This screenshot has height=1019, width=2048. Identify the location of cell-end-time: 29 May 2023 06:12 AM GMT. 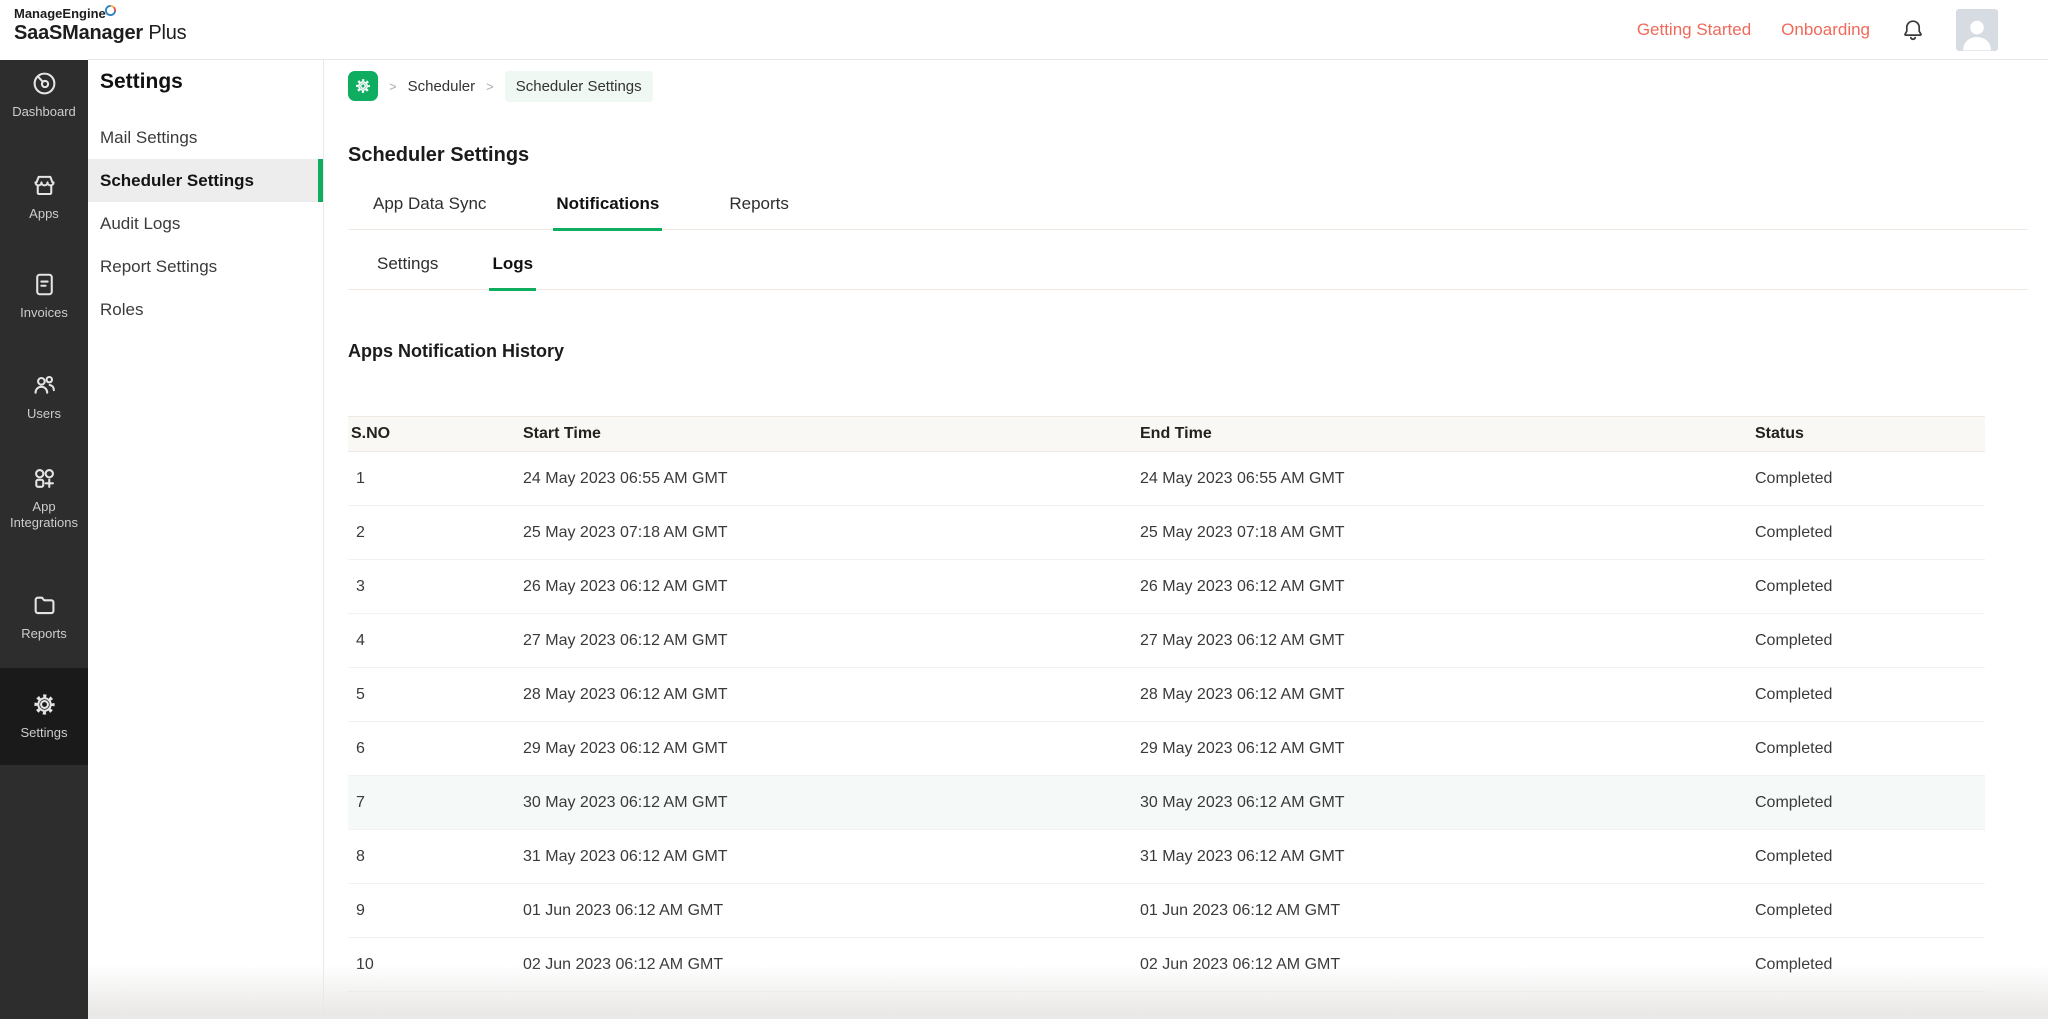
(1447, 748).